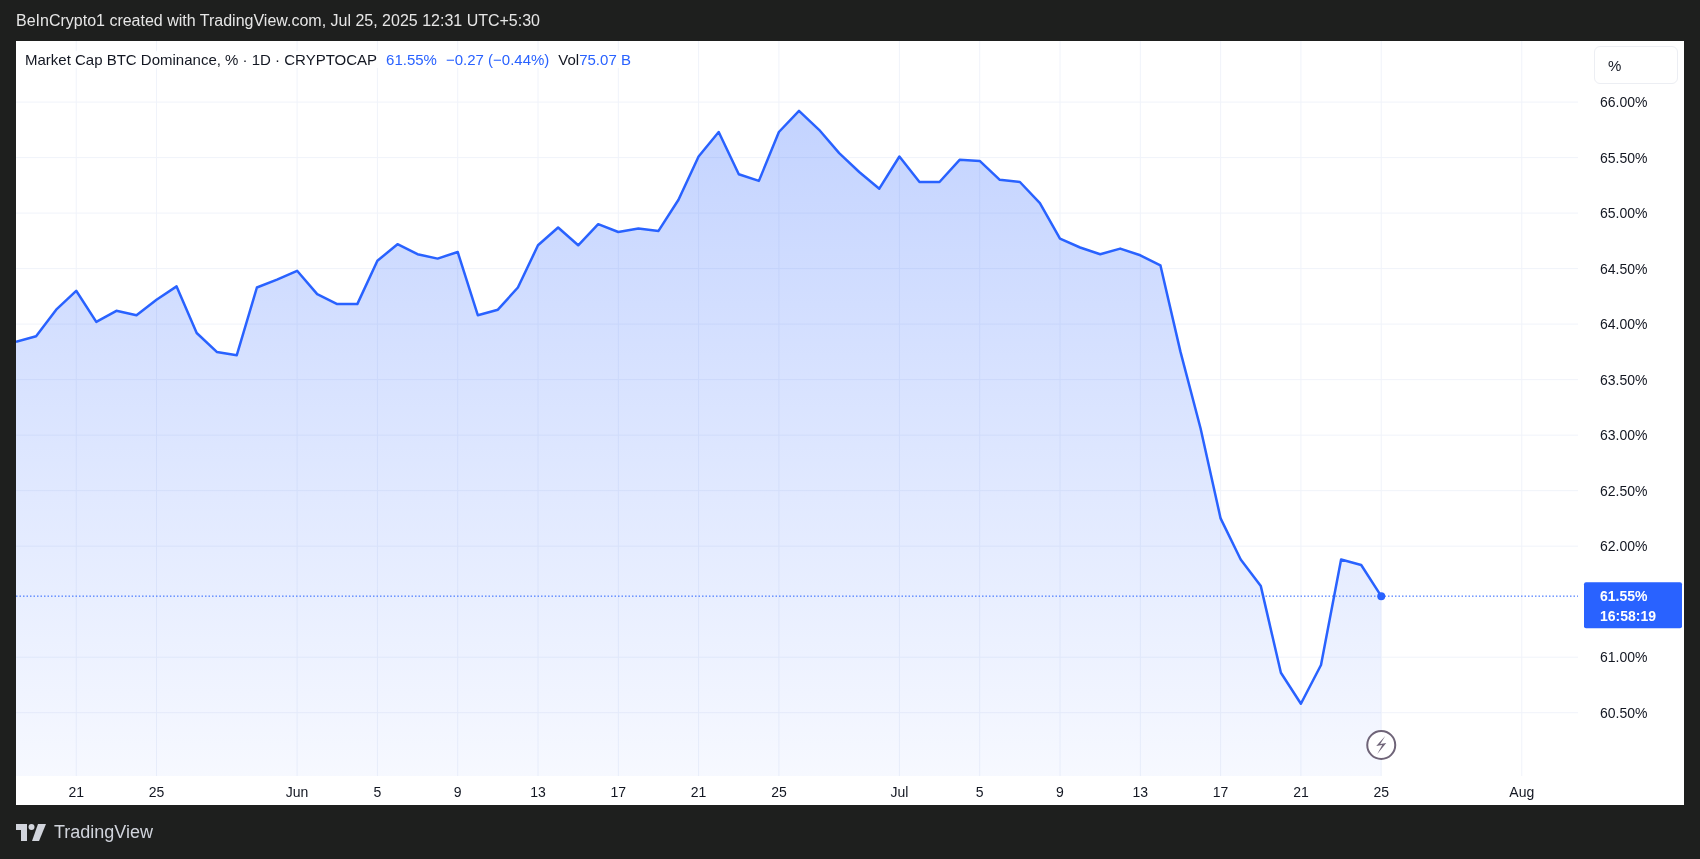 Image resolution: width=1700 pixels, height=859 pixels. Describe the element at coordinates (899, 792) in the screenshot. I see `axis-label: Jul` at that location.